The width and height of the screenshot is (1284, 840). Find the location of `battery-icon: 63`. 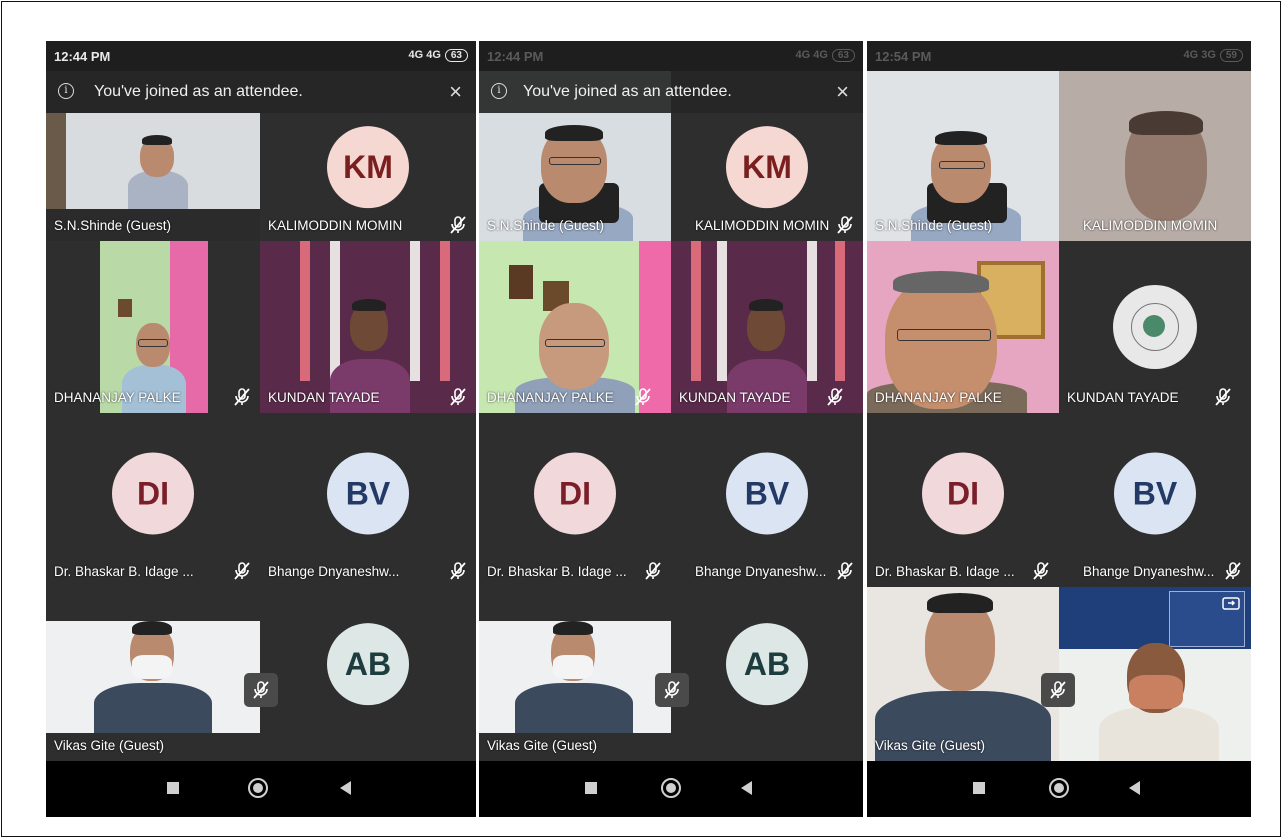

battery-icon: 63 is located at coordinates (843, 55).